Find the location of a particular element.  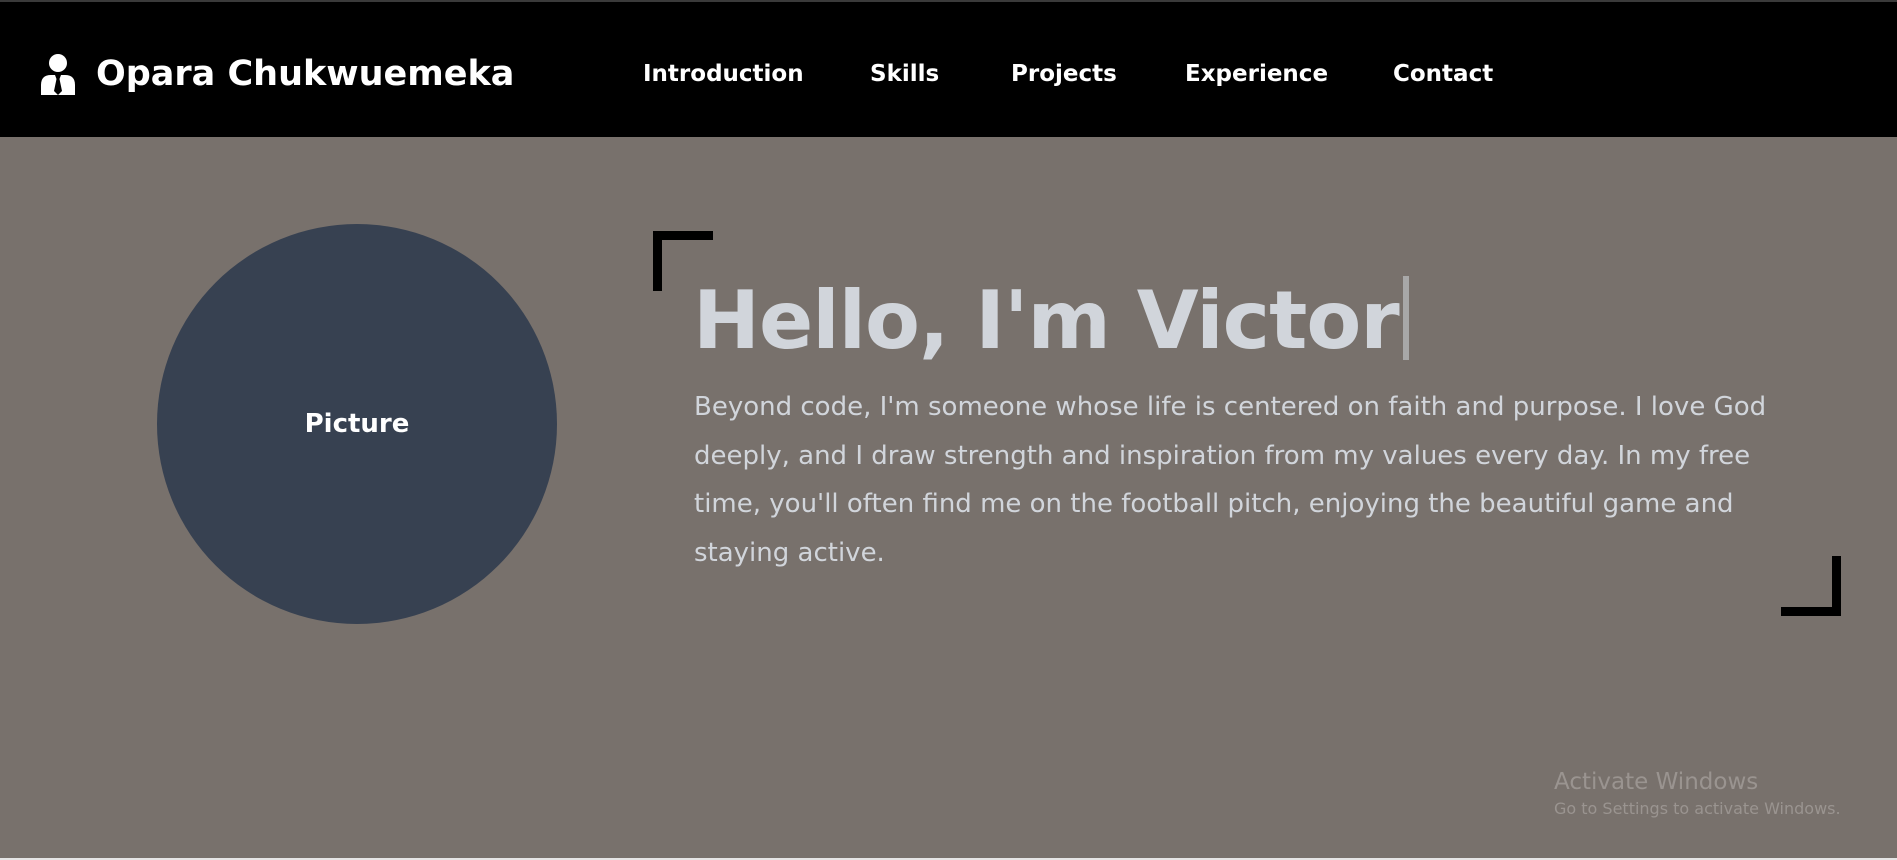

watermark-subtitle: Go to Settings to activate Windows. is located at coordinates (1697, 808).